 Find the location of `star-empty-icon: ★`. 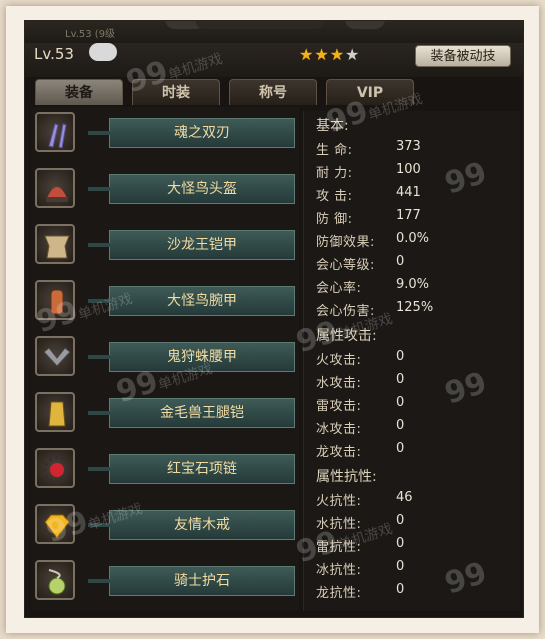

star-empty-icon: ★ is located at coordinates (353, 54).